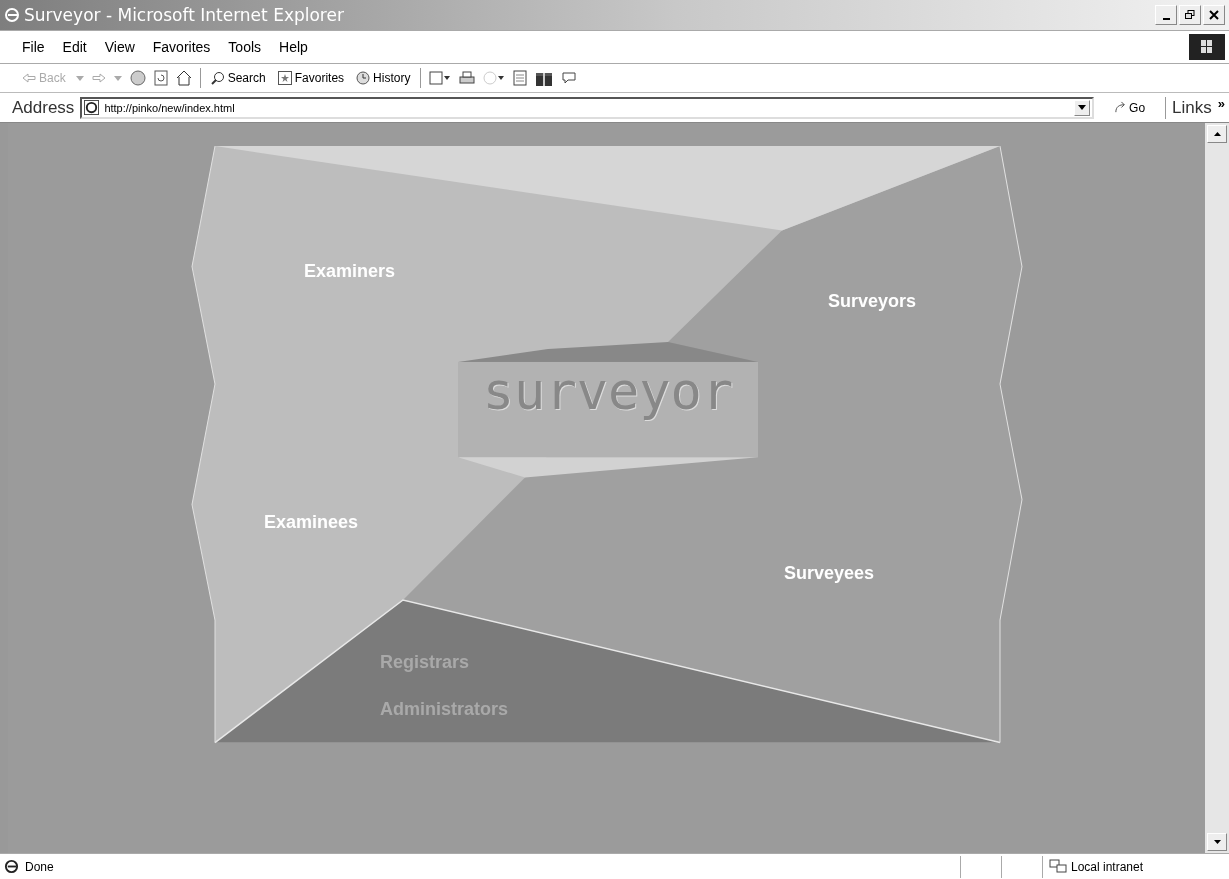  I want to click on restore-icon, so click(1190, 15).